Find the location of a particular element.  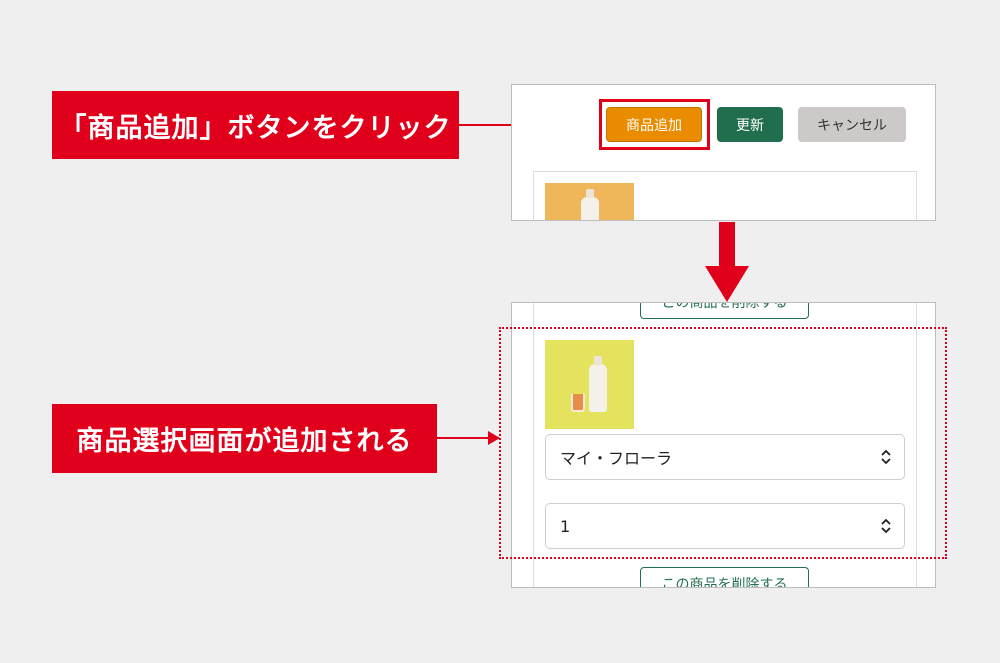

update-button: 更新 is located at coordinates (750, 124).